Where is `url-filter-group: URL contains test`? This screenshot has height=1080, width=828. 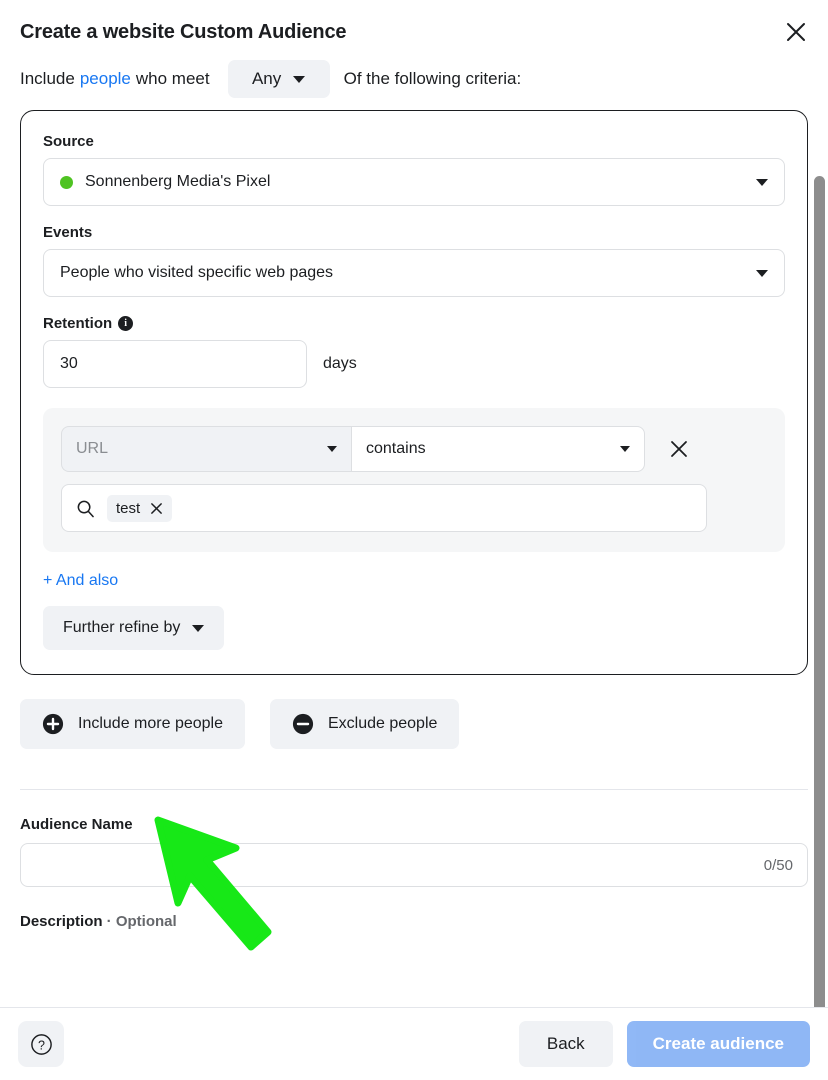 url-filter-group: URL contains test is located at coordinates (414, 480).